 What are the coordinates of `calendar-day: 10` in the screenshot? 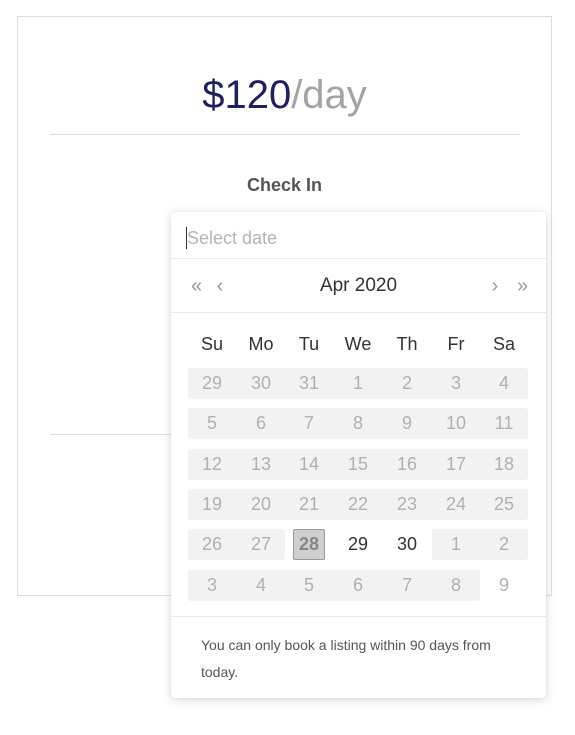 It's located at (456, 423).